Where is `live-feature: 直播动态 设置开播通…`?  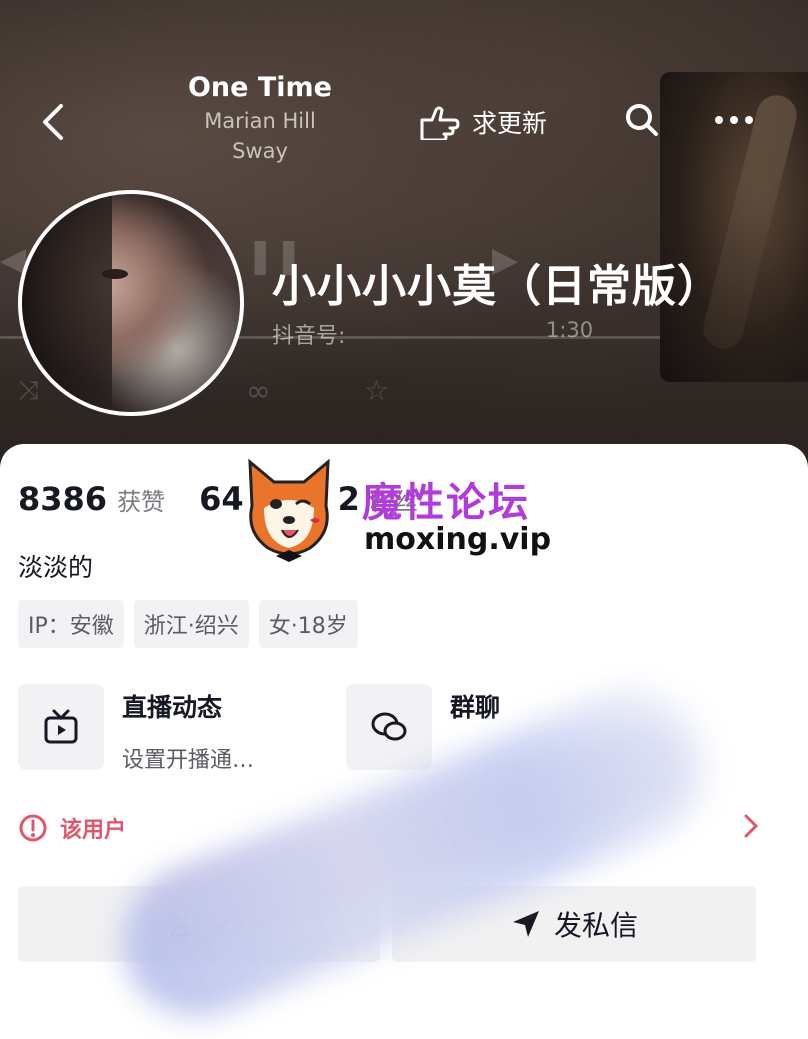 live-feature: 直播动态 设置开播通… is located at coordinates (136, 729).